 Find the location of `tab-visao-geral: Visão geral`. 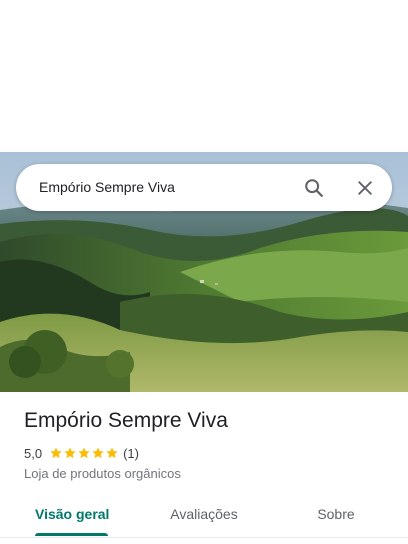

tab-visao-geral: Visão geral is located at coordinates (72, 514).